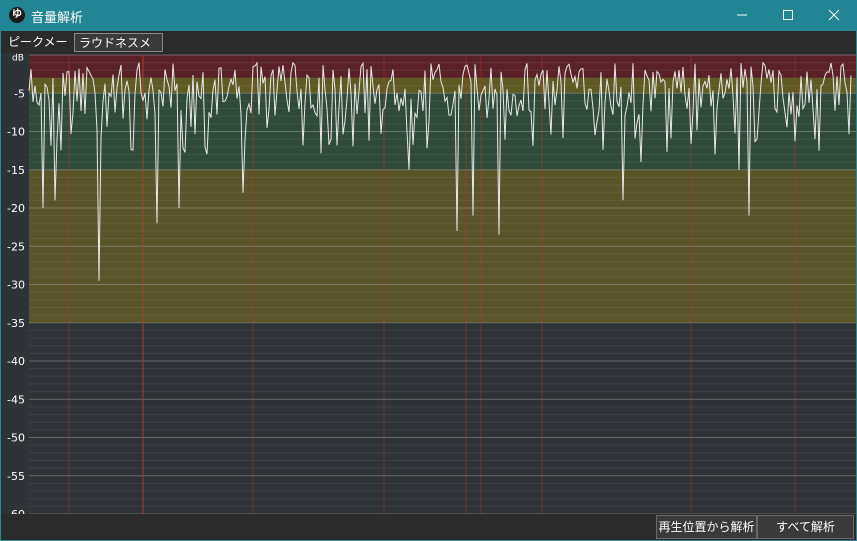  Describe the element at coordinates (16, 323) in the screenshot. I see `db-tick-label: -35` at that location.